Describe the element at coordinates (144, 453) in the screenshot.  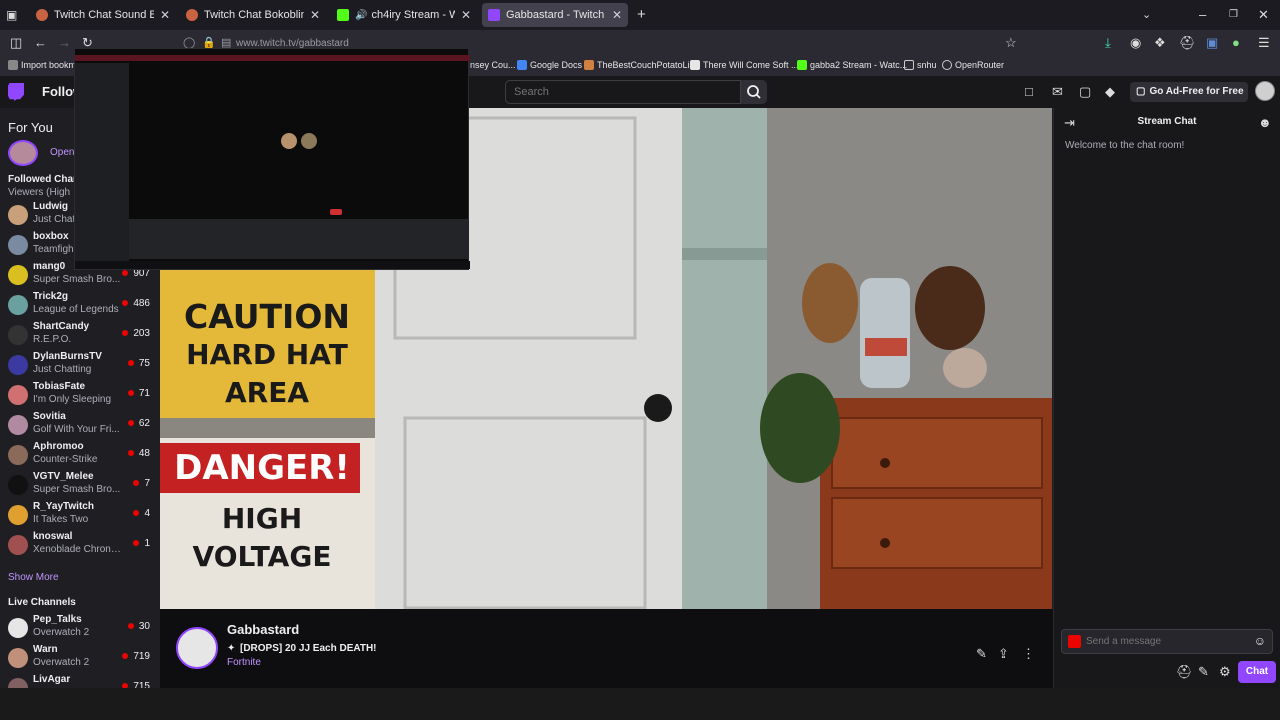
I see `viewer-count-value: 48` at that location.